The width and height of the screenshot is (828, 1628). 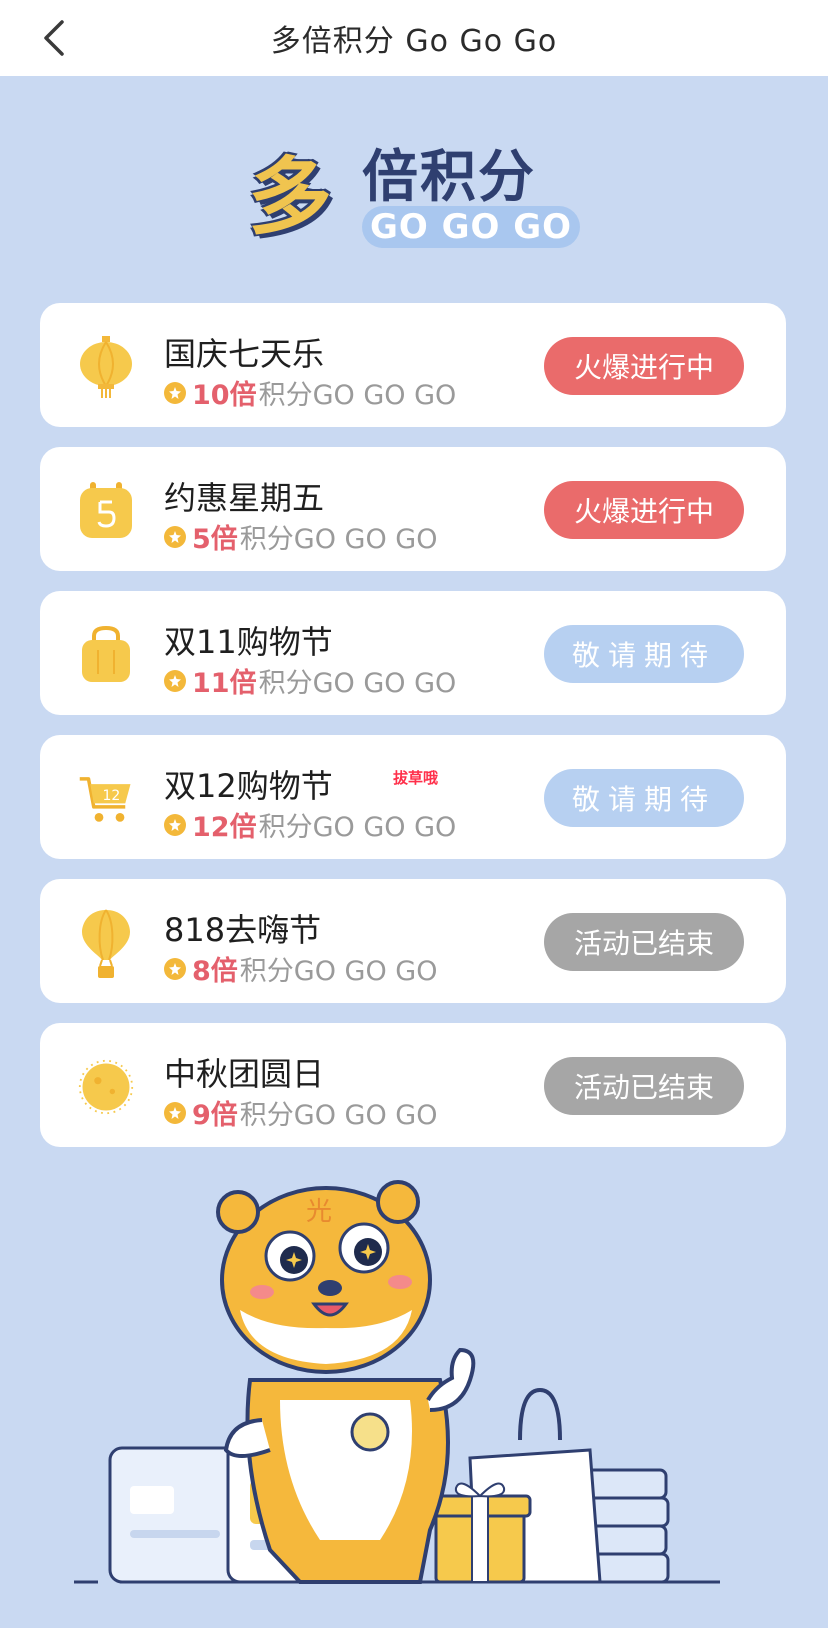 I want to click on watermark-text: 拔草哦, so click(x=416, y=778).